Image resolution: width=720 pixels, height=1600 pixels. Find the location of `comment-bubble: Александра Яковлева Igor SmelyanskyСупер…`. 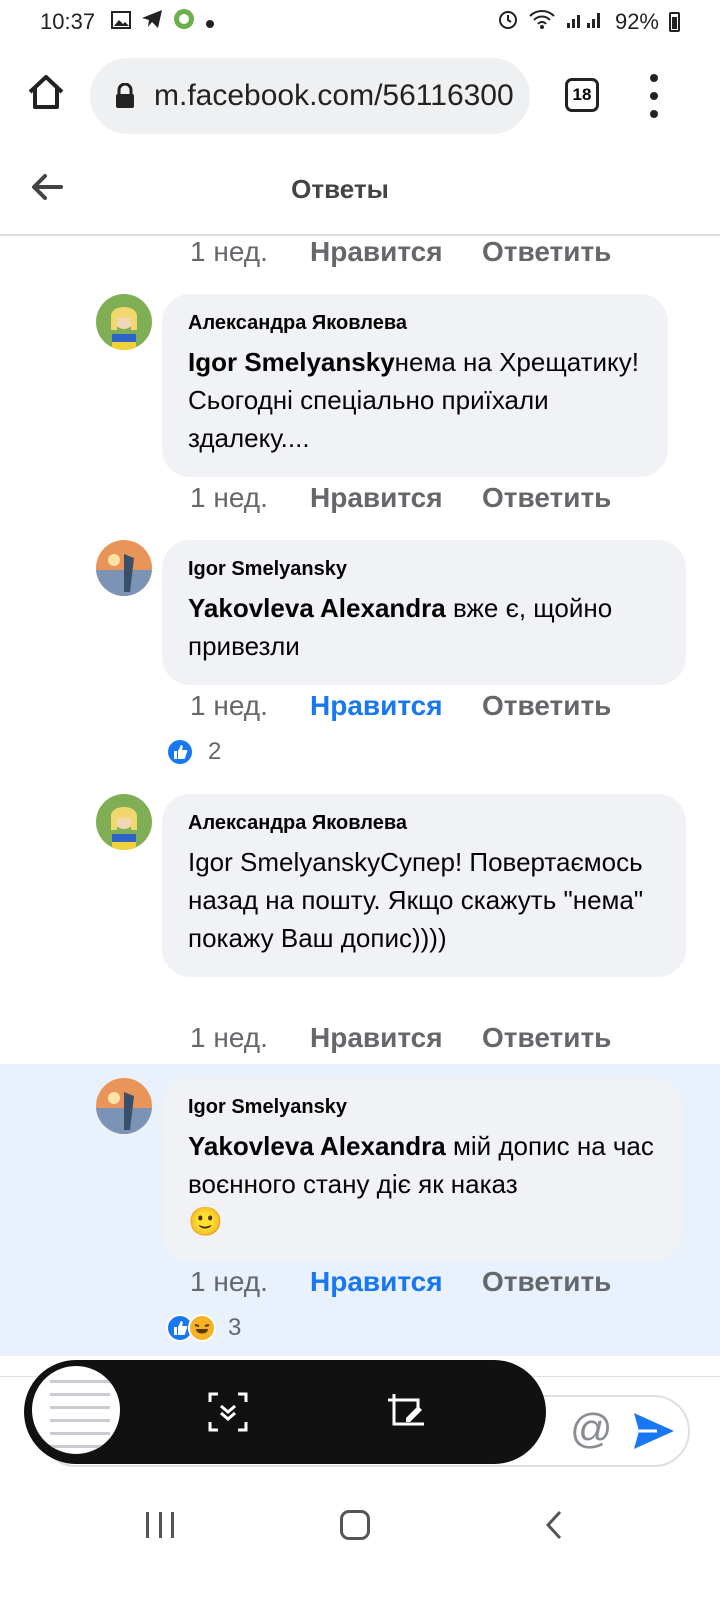

comment-bubble: Александра Яковлева Igor SmelyanskyСупер… is located at coordinates (424, 885).